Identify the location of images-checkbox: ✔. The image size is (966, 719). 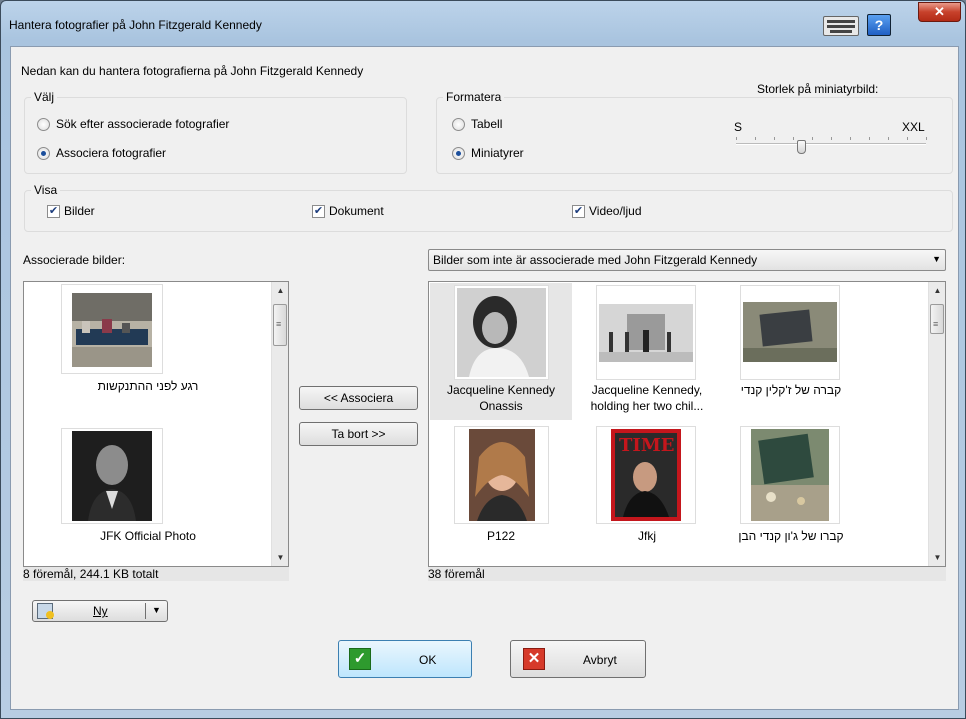
(53, 211).